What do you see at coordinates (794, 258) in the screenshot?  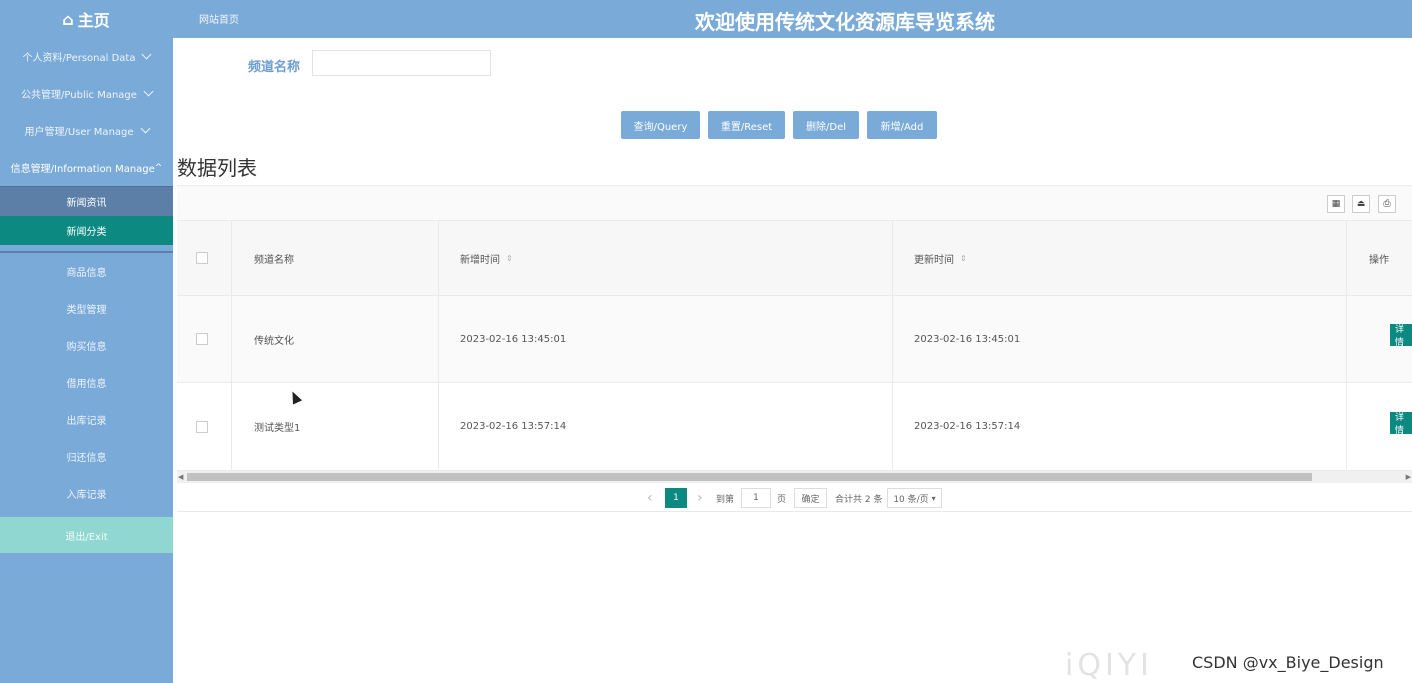 I see `table-header-row: 频道名称 新增时间 ⇕ 更新时间 ⇕ 操作` at bounding box center [794, 258].